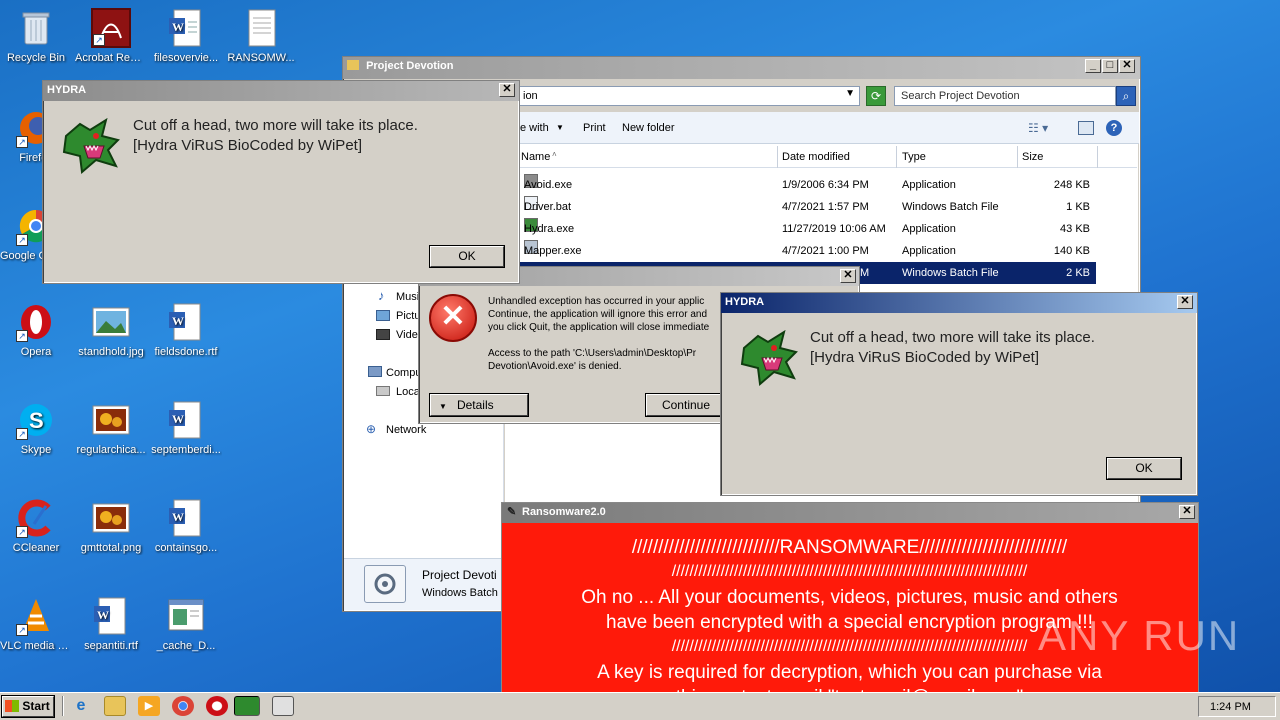 The image size is (1280, 720). What do you see at coordinates (186, 352) in the screenshot?
I see `desktop-icon-label: fieldsdone.rtf` at bounding box center [186, 352].